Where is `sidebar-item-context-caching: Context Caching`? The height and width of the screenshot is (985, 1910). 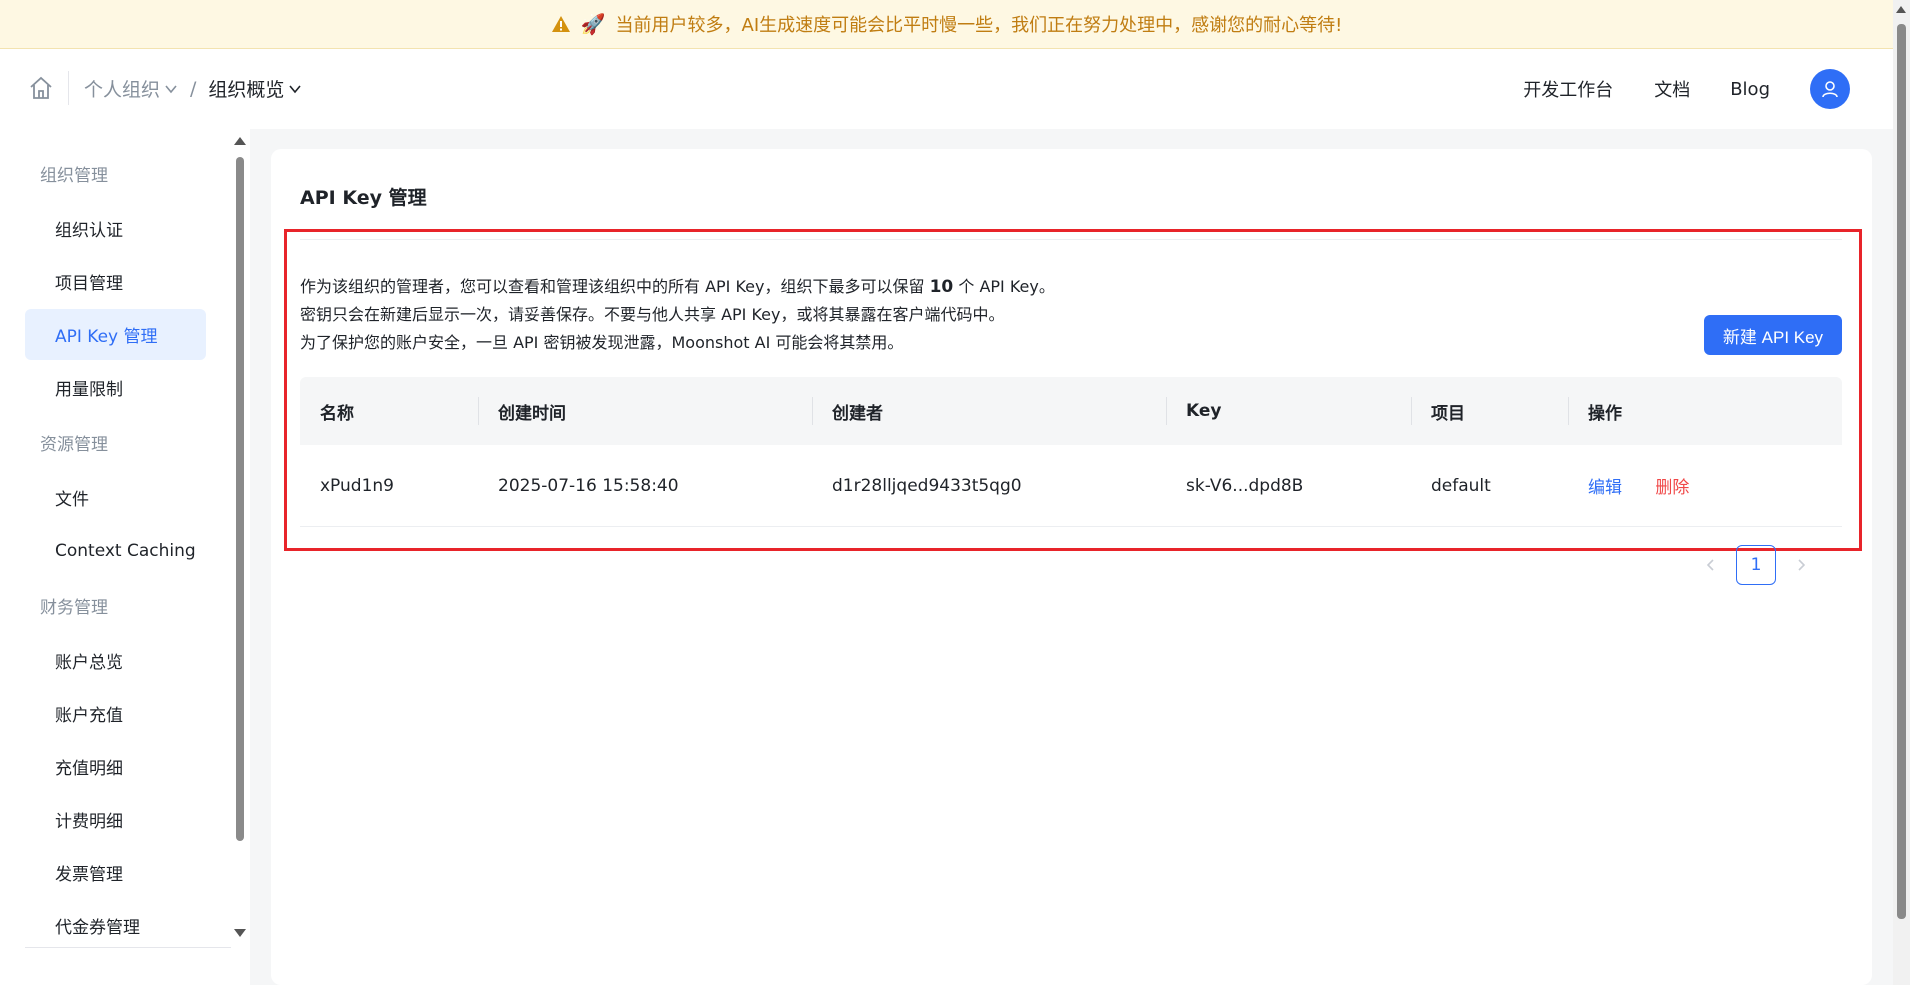
sidebar-item-context-caching: Context Caching is located at coordinates (115, 550).